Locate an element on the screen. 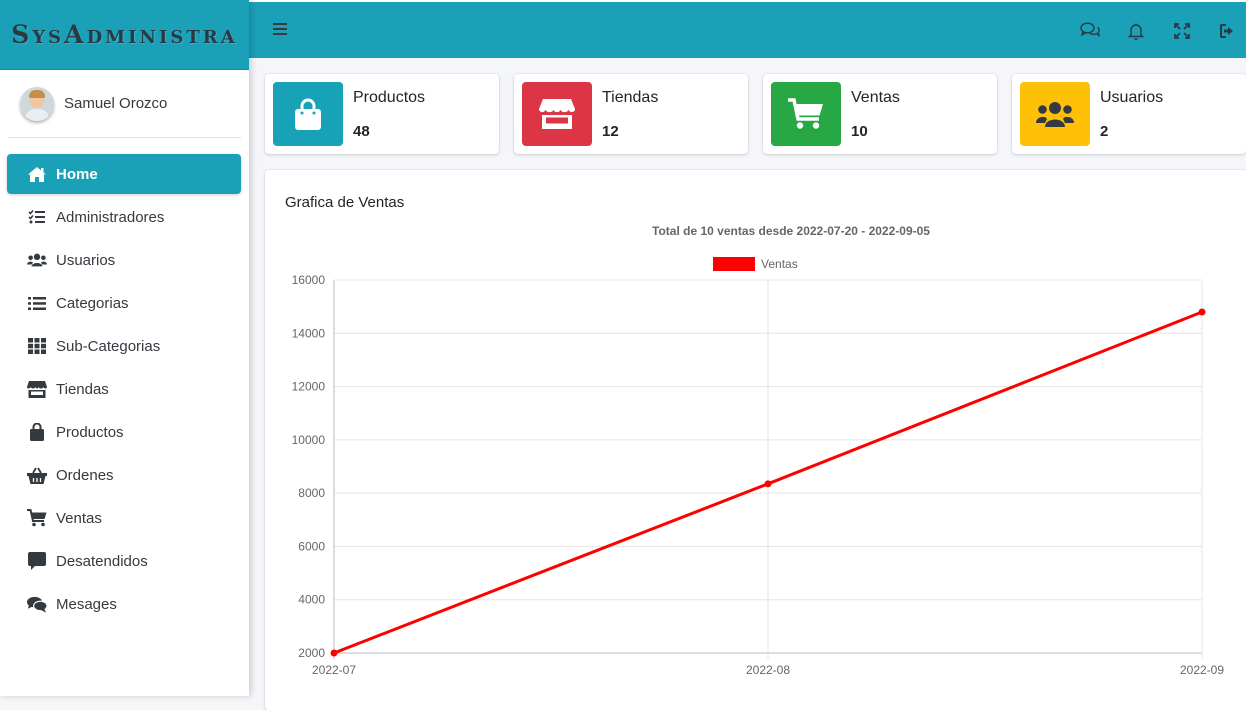 The width and height of the screenshot is (1246, 710). sidebar-item-label: Home is located at coordinates (77, 174).